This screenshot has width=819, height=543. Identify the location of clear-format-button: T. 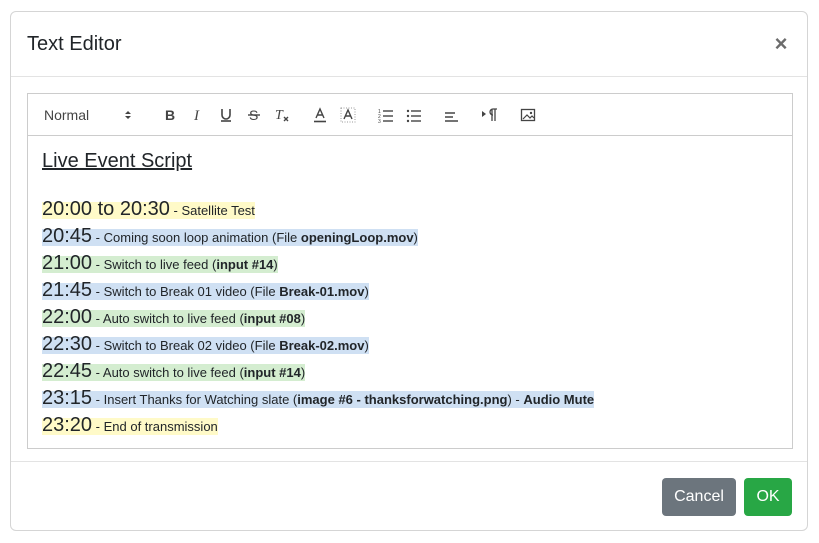
(282, 115).